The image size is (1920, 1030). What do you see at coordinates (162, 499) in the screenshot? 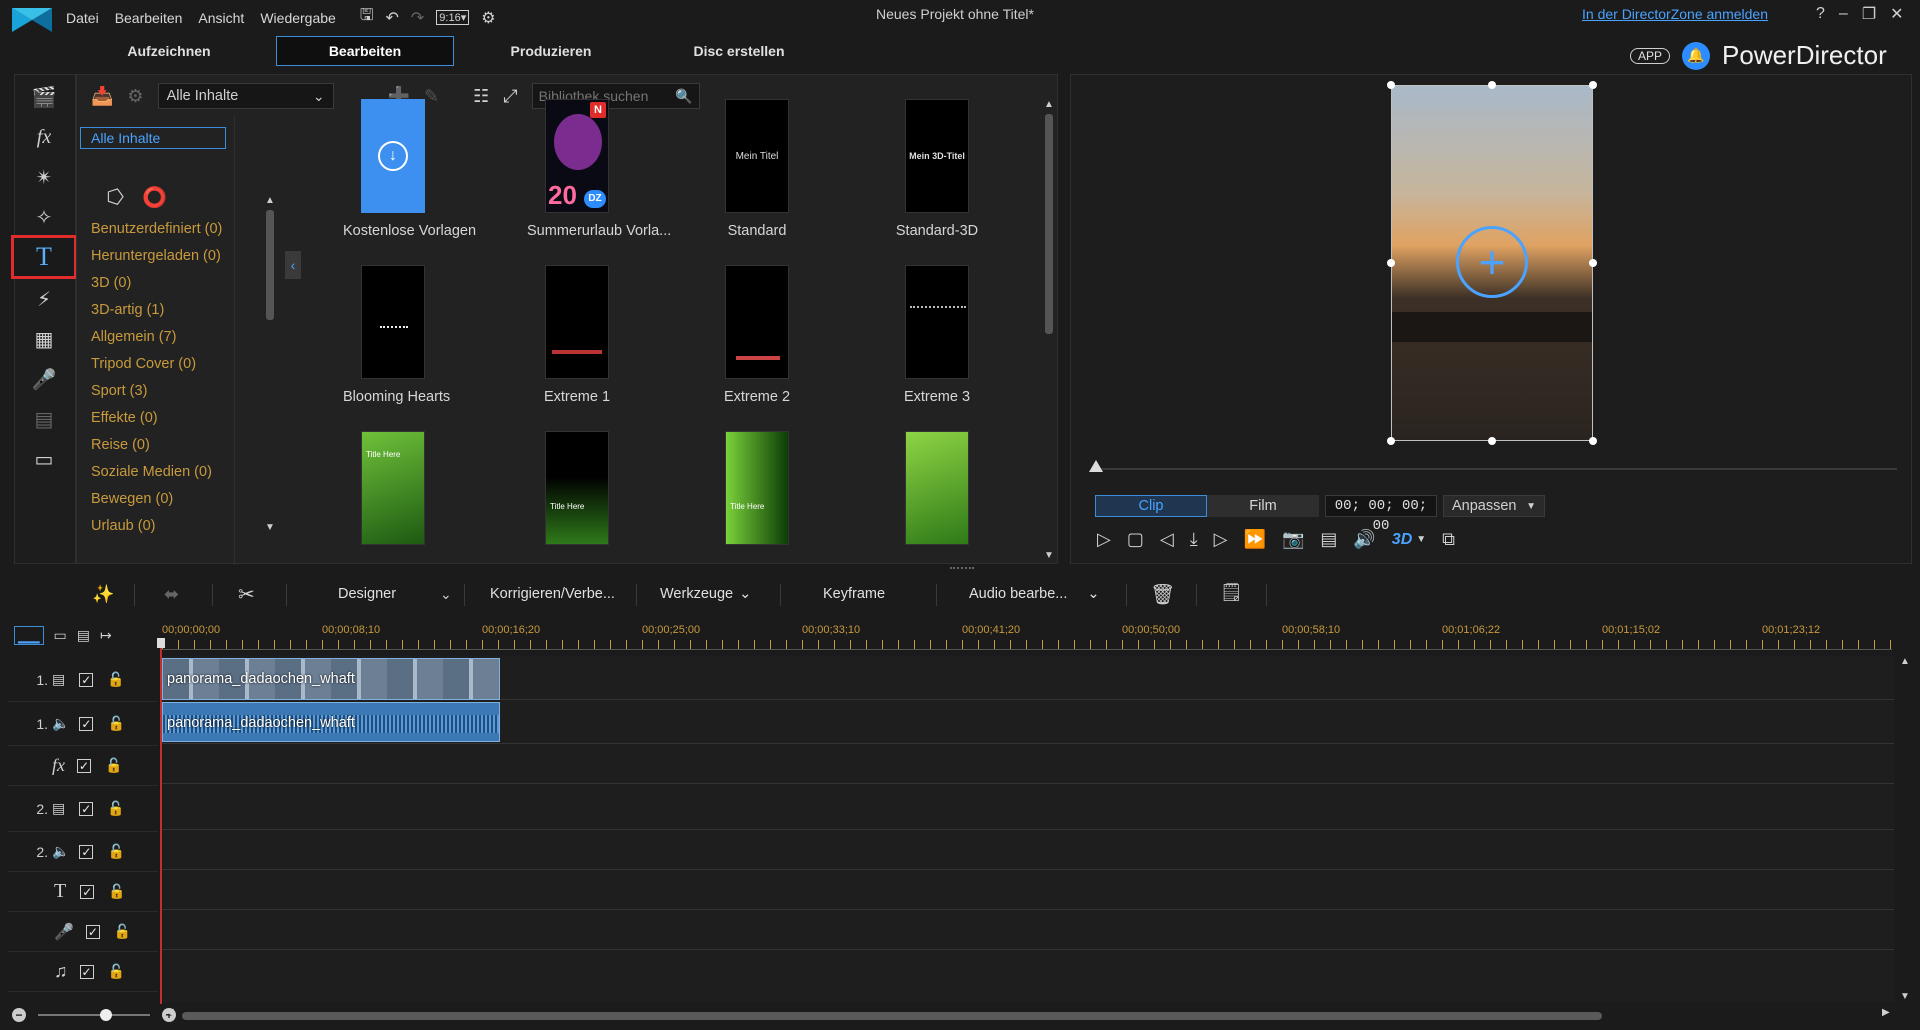
I see `category-item: Bewegen (0)` at bounding box center [162, 499].